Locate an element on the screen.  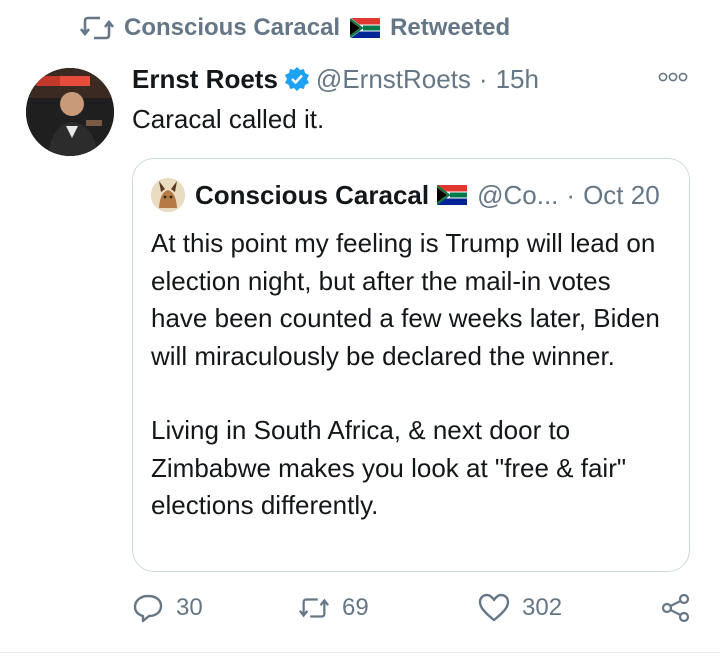
author-name: Ernst Roets is located at coordinates (205, 79).